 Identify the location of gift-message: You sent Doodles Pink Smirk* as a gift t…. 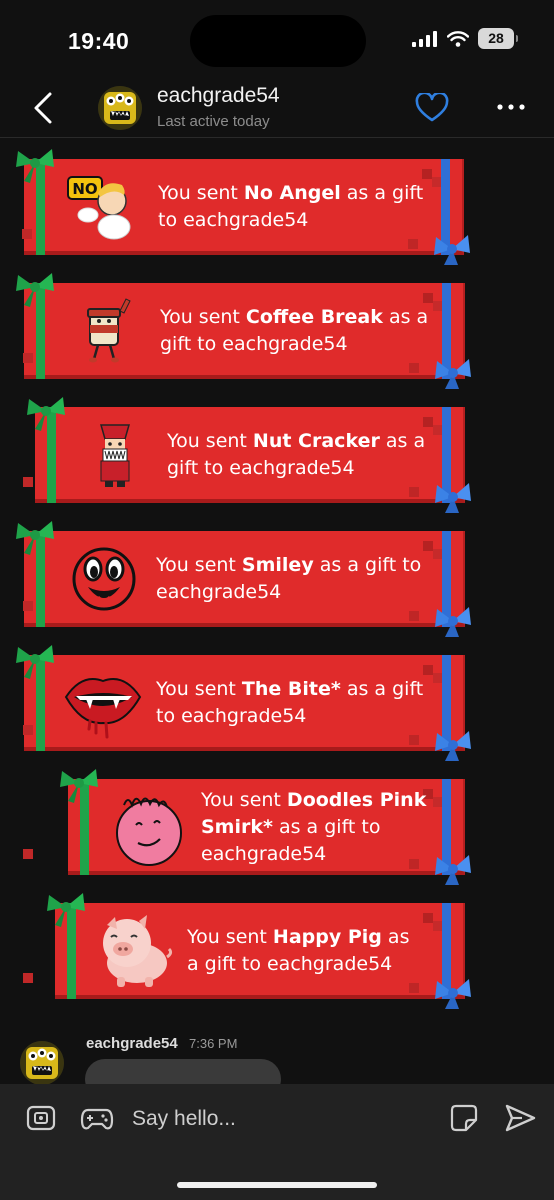
(265, 827).